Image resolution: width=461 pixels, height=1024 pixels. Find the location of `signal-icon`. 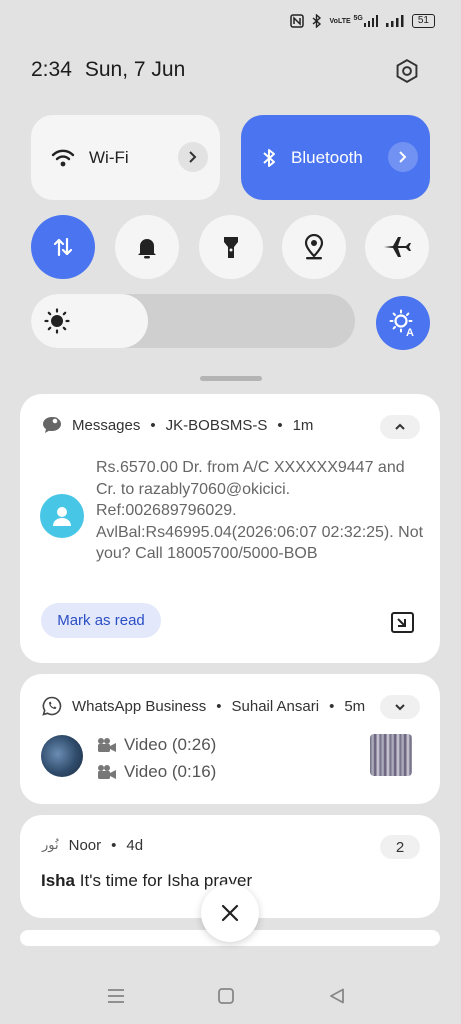

signal-icon is located at coordinates (394, 21).